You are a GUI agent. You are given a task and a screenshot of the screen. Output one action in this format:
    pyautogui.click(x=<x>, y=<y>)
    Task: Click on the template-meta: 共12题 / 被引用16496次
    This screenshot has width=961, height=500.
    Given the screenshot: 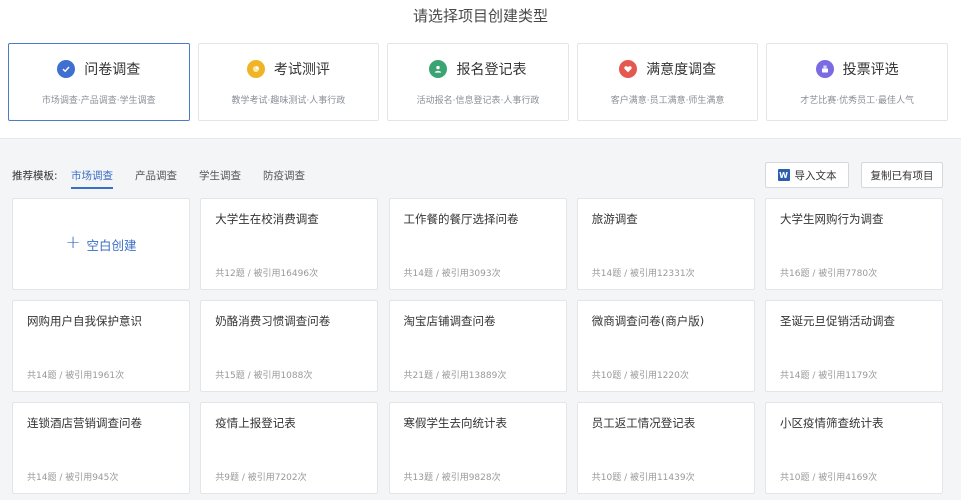 What is the action you would take?
    pyautogui.click(x=267, y=274)
    